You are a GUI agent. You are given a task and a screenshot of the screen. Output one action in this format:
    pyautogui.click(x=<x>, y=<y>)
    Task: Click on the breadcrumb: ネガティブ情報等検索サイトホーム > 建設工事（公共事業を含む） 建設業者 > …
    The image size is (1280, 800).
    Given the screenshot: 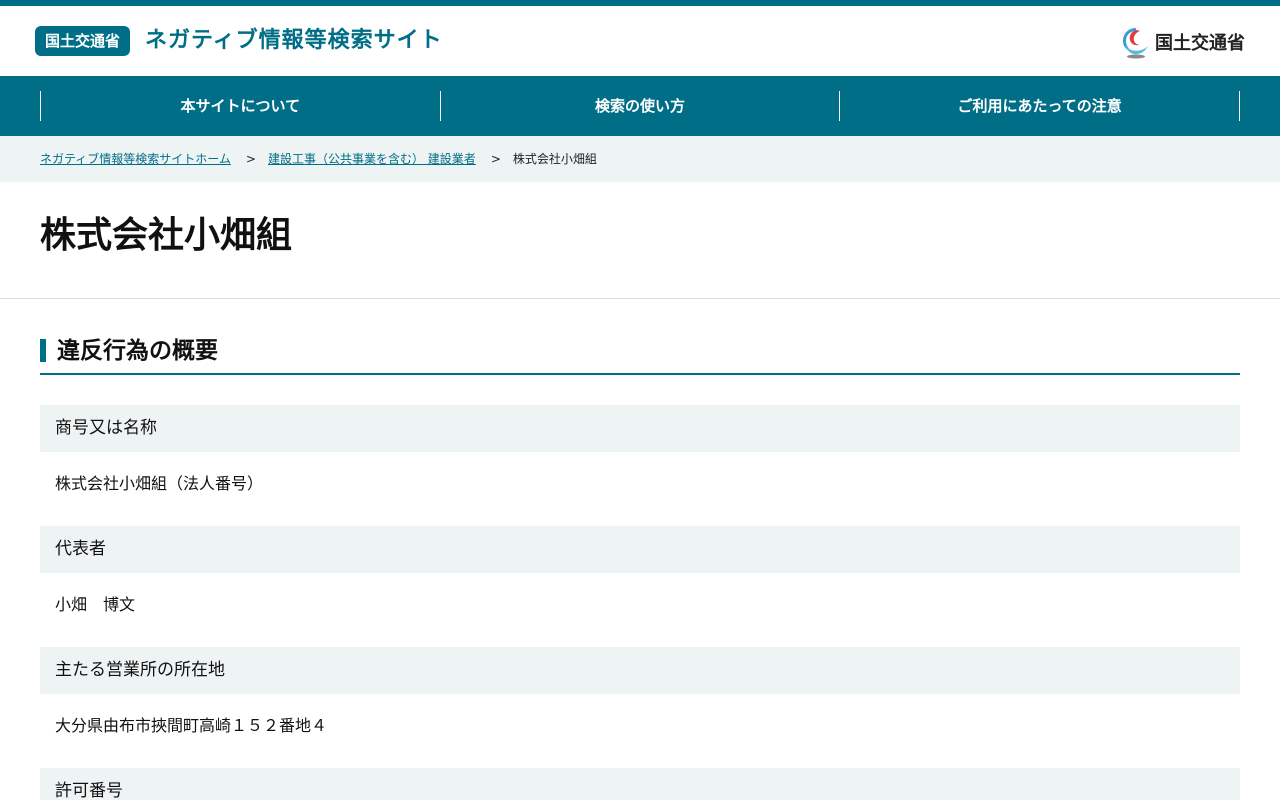 What is the action you would take?
    pyautogui.click(x=318, y=159)
    